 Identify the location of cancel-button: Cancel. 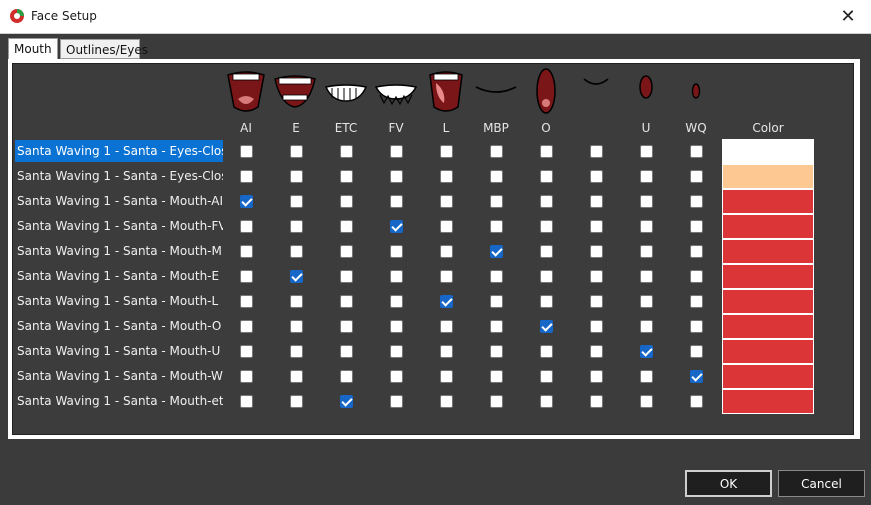
(821, 483).